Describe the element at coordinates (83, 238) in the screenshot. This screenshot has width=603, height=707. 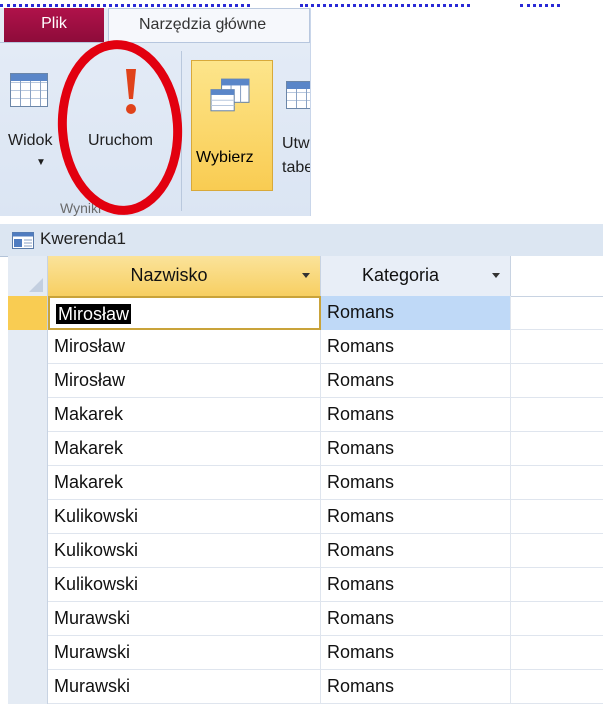
I see `query-title: Kwerenda1` at that location.